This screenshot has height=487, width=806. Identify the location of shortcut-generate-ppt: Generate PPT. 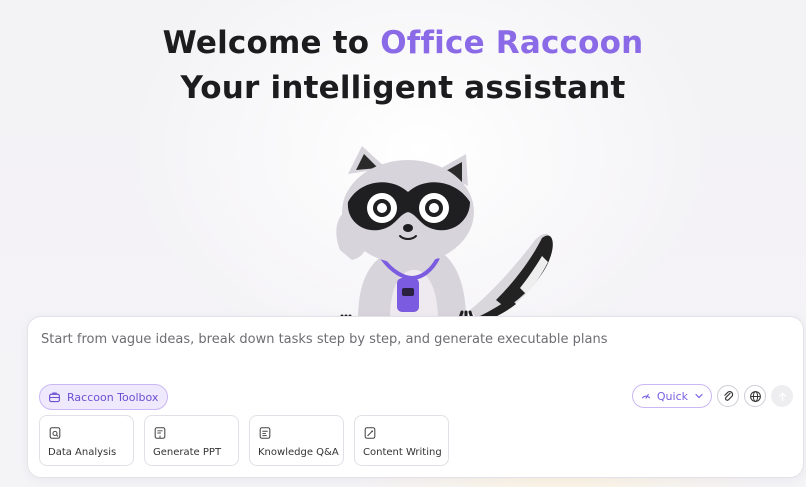
(191, 440).